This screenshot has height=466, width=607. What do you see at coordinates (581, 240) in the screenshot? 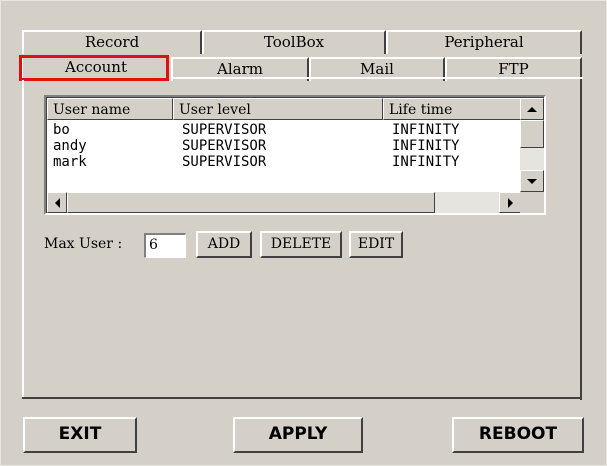
I see `panel-right-border` at bounding box center [581, 240].